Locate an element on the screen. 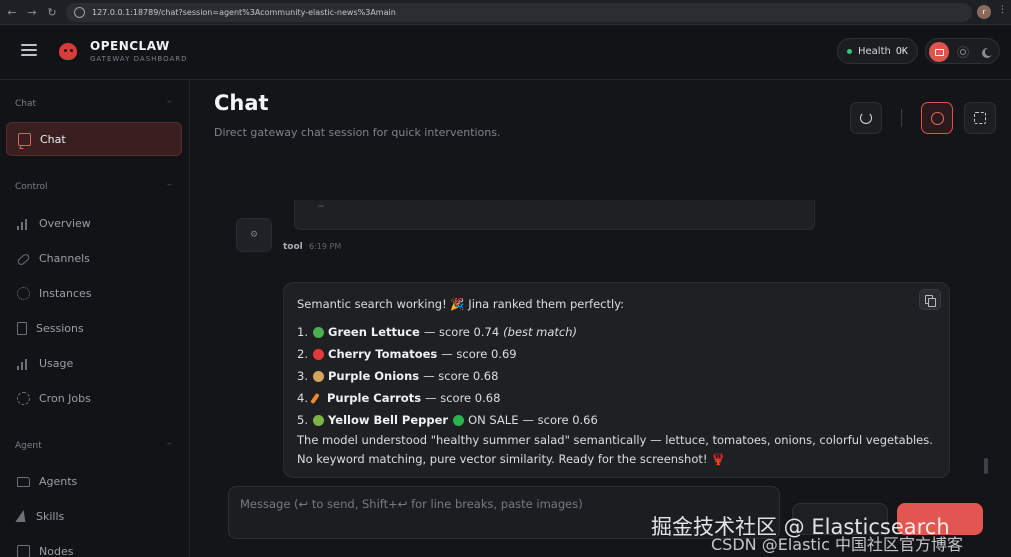  sidebar-section-chat: Chat is located at coordinates (26, 104).